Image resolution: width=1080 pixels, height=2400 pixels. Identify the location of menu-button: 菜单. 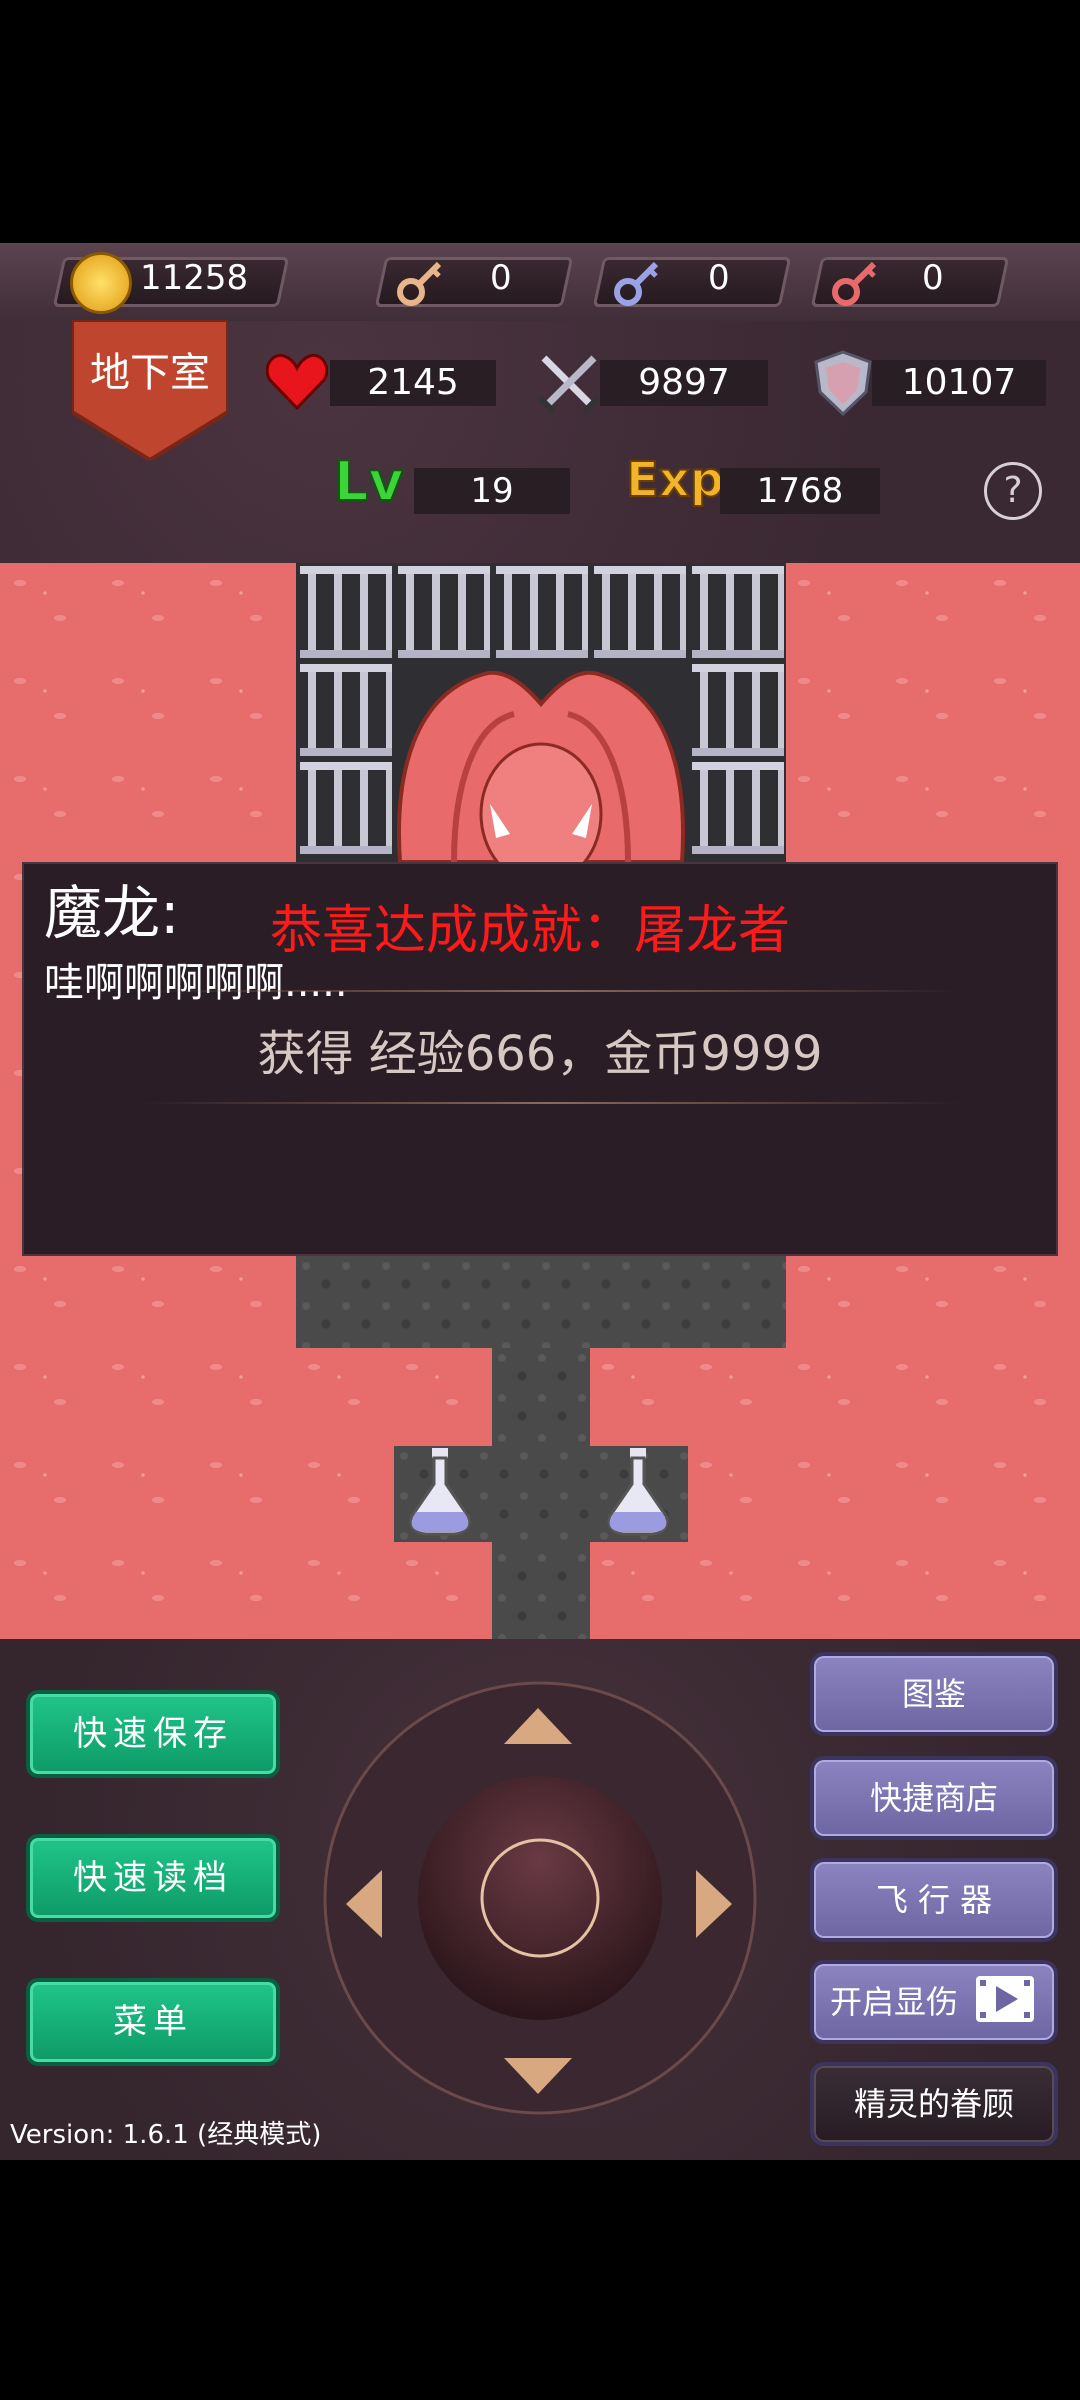
(153, 2022).